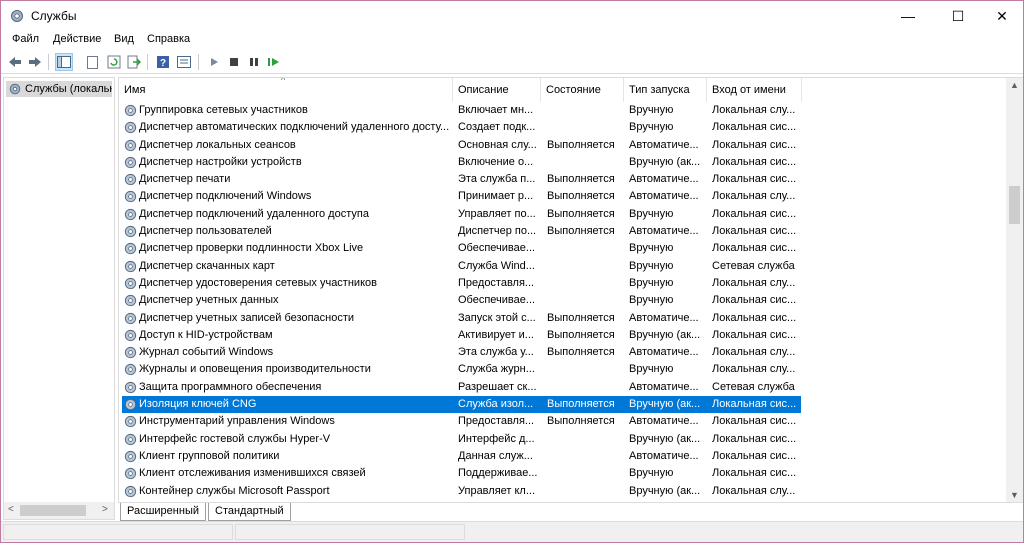 This screenshot has height=543, width=1024. I want to click on scroll-left-icon: <, so click(11, 509).